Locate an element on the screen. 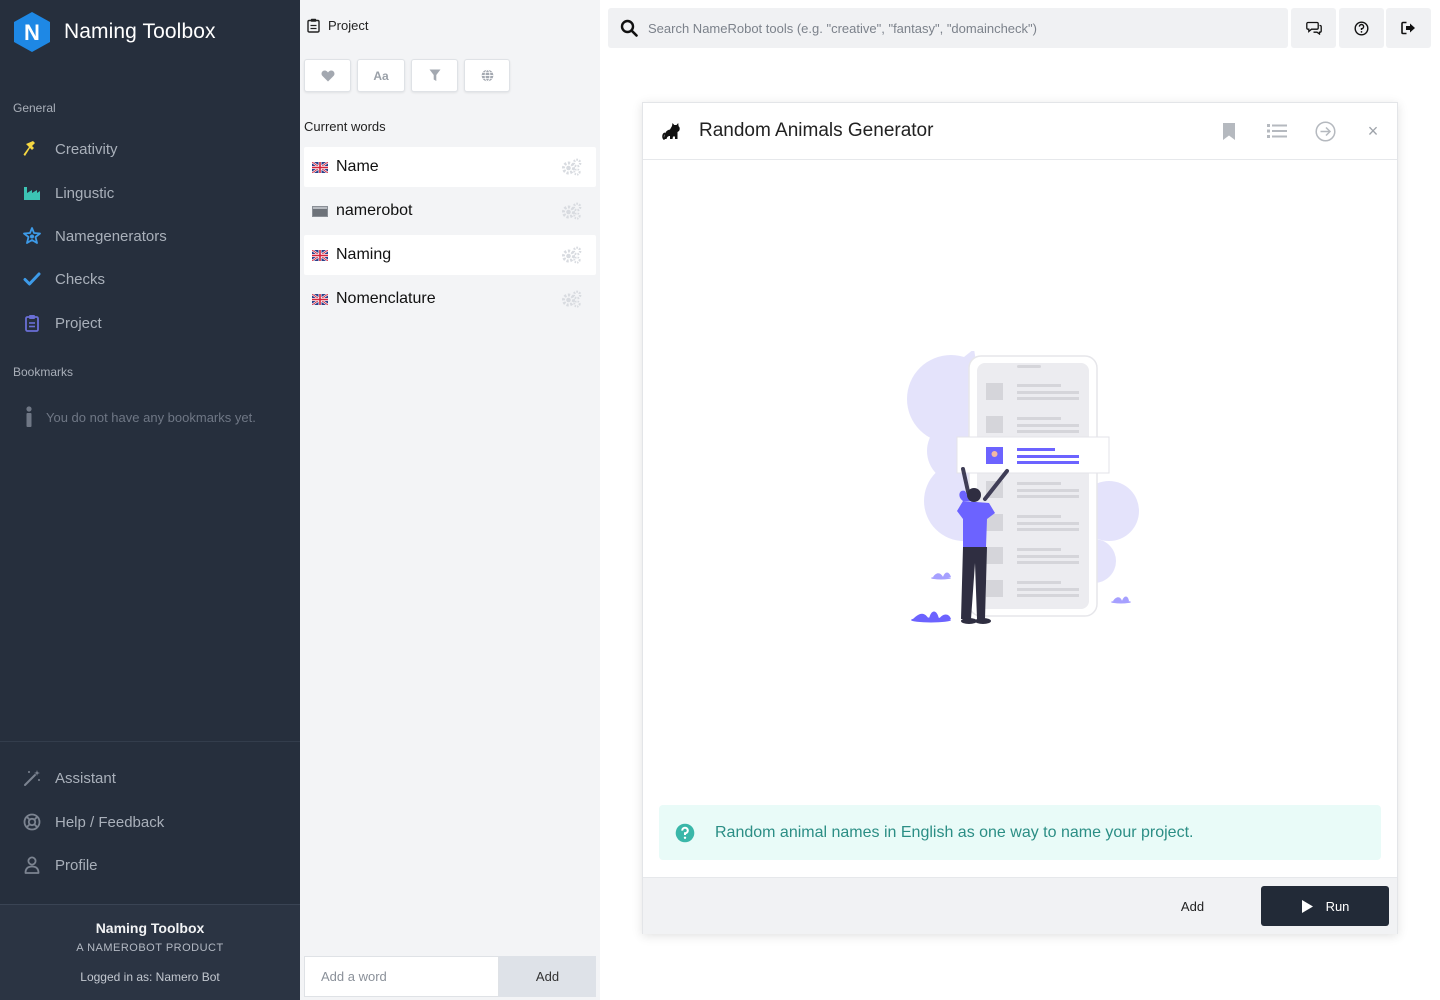 Image resolution: width=1440 pixels, height=1000 pixels. add-to-project-button: Add is located at coordinates (1192, 906).